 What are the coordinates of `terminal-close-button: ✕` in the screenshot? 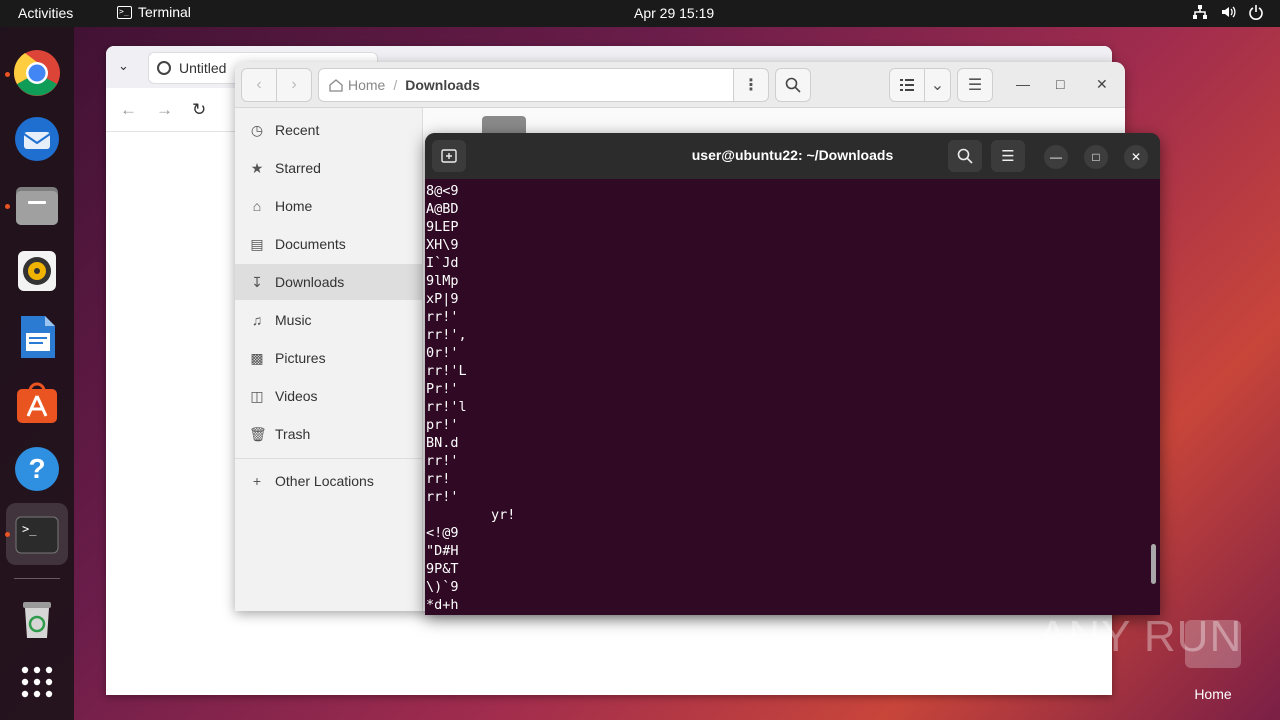 It's located at (1136, 157).